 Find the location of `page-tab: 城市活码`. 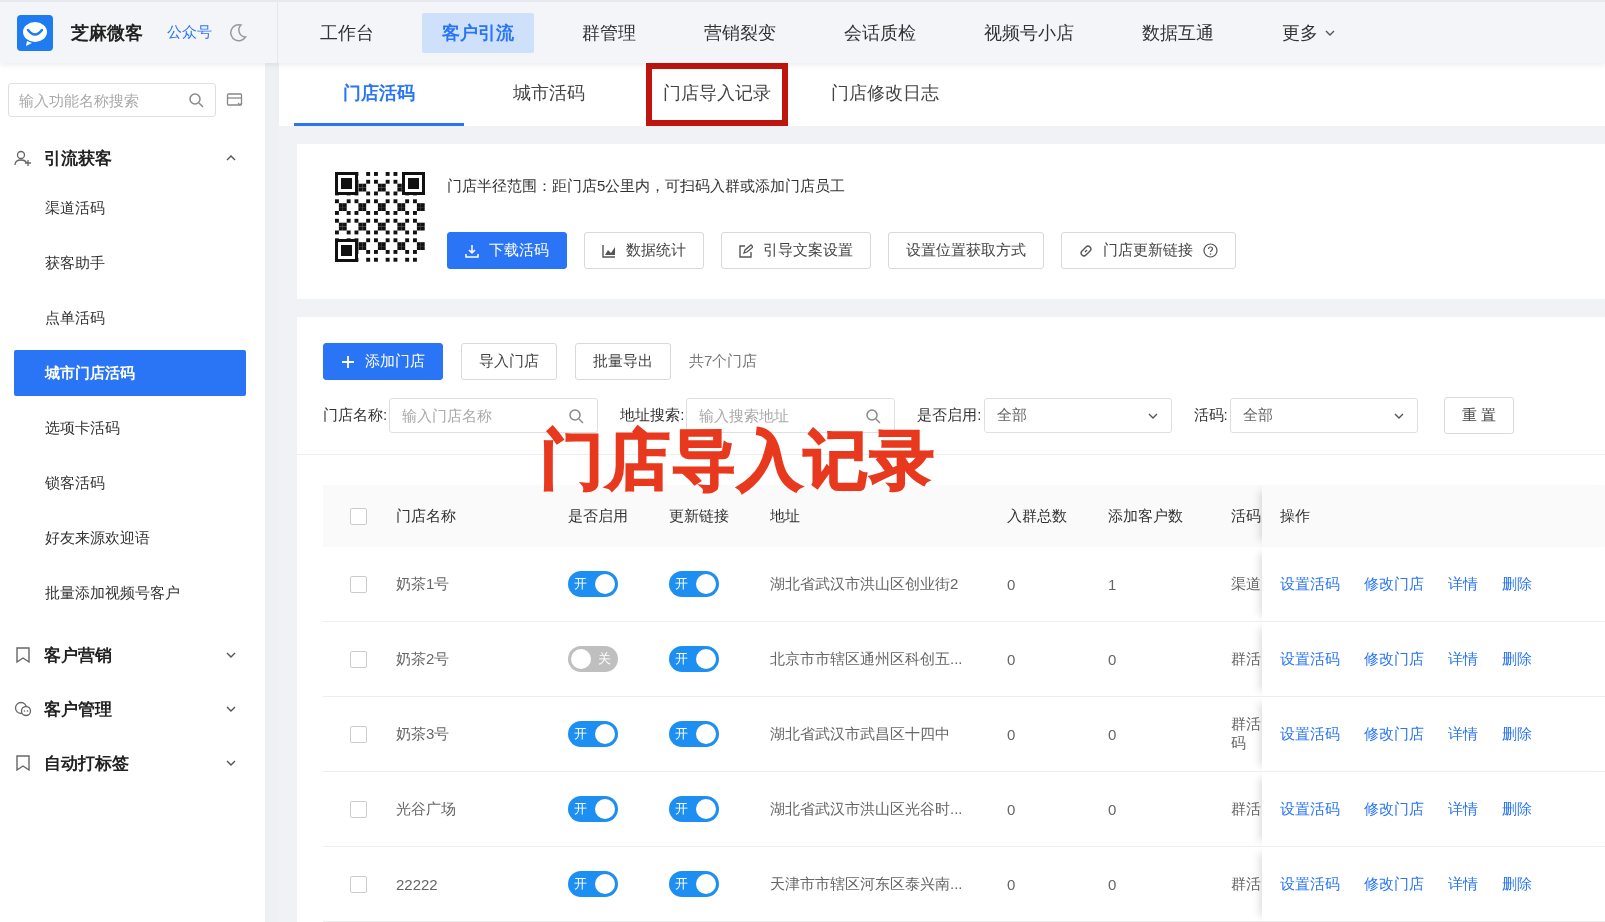

page-tab: 城市活码 is located at coordinates (549, 94).